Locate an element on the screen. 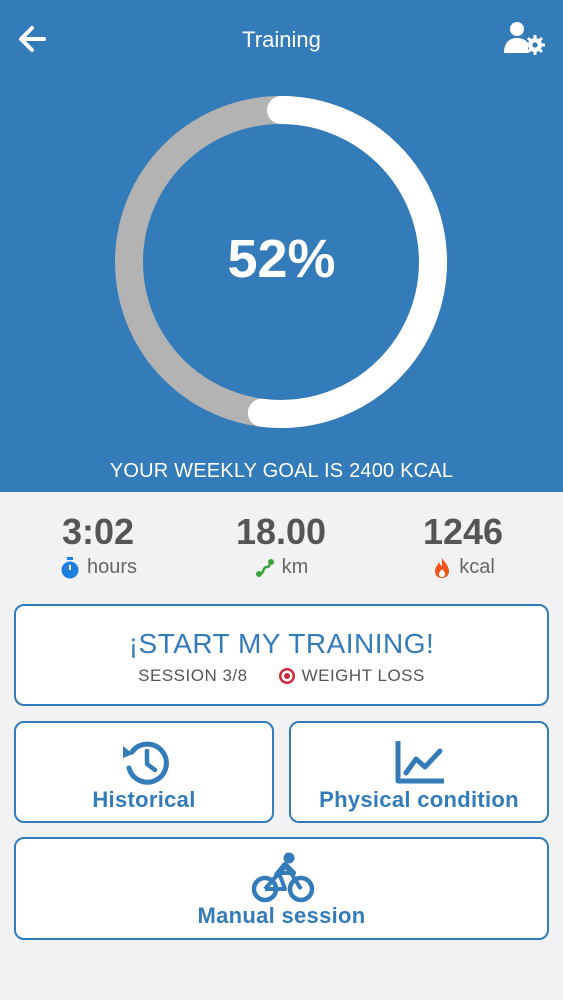 The image size is (563, 1000). stat-hours: 3:02 hours is located at coordinates (98, 544).